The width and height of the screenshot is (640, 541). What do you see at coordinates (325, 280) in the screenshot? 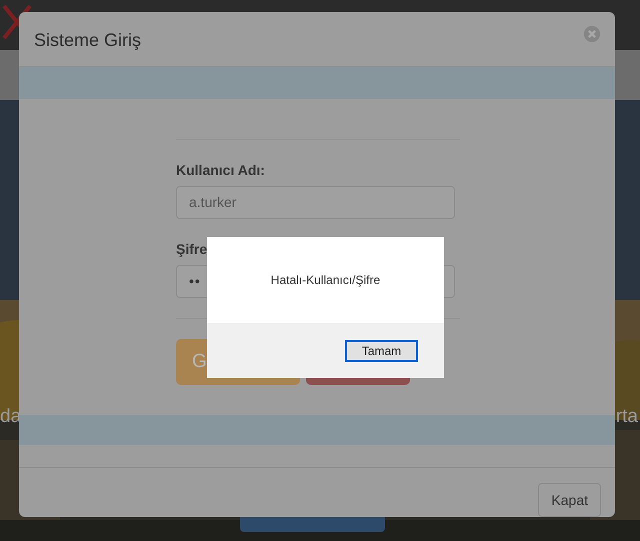
I see `alert-message: Hatalı-Kullanıcı/Şifre` at bounding box center [325, 280].